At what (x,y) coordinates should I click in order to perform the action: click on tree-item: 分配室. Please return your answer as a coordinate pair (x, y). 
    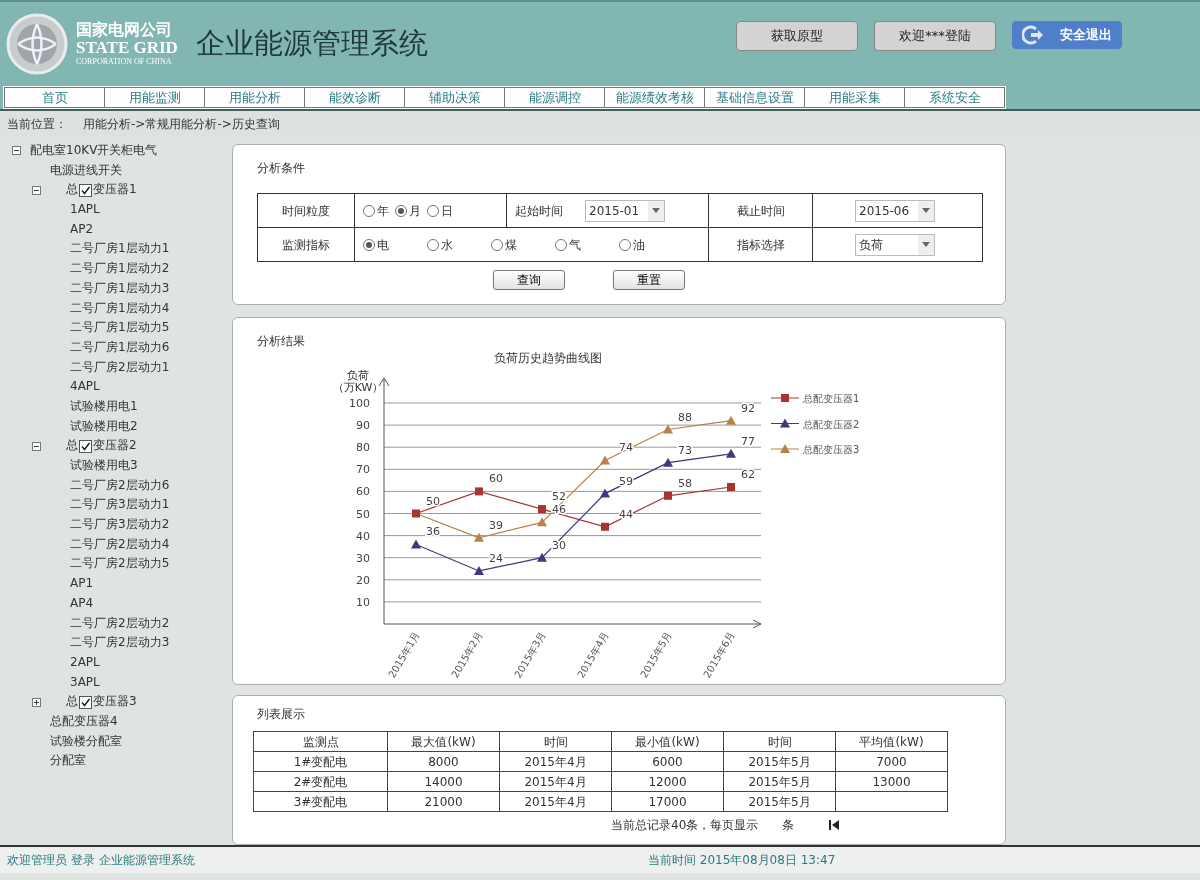
    Looking at the image, I should click on (68, 761).